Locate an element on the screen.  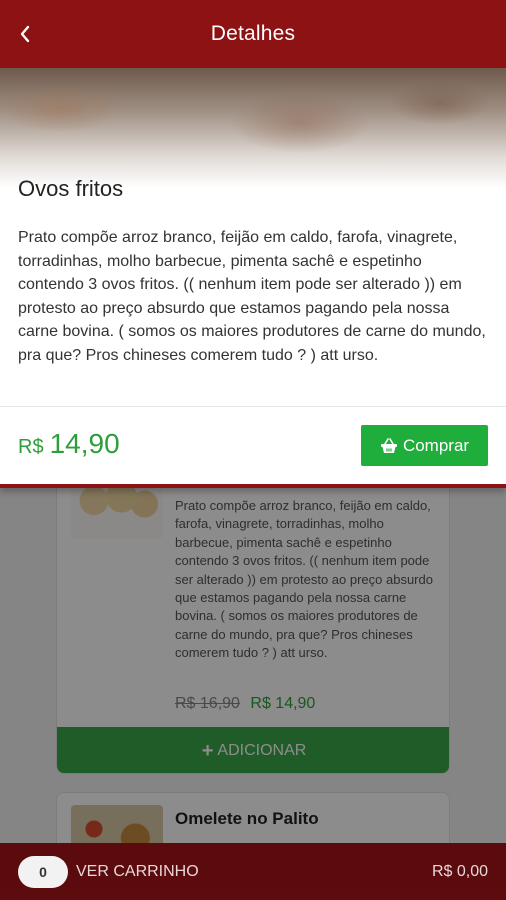
price-value: 14,90 is located at coordinates (84, 443).